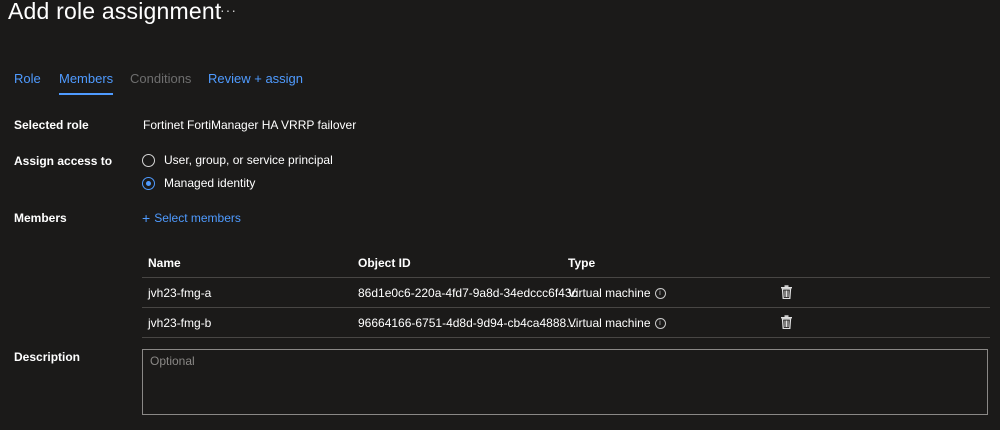 This screenshot has width=1000, height=430. What do you see at coordinates (148, 183) in the screenshot?
I see `radio-checked-icon` at bounding box center [148, 183].